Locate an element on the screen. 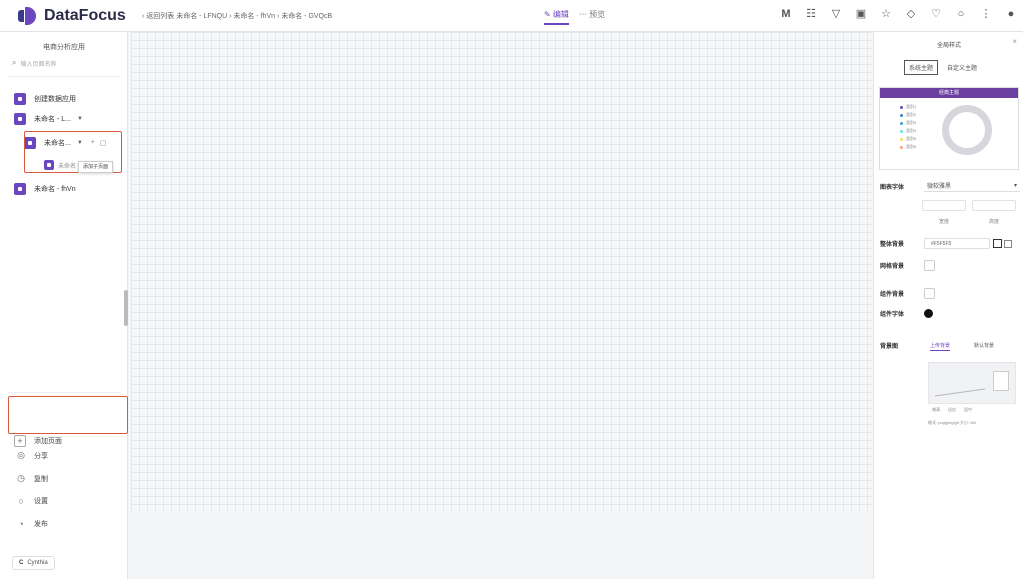 Image resolution: width=1023 pixels, height=579 pixels. sidebar-item-page-3: 未命名 - fhVn is located at coordinates (45, 189).